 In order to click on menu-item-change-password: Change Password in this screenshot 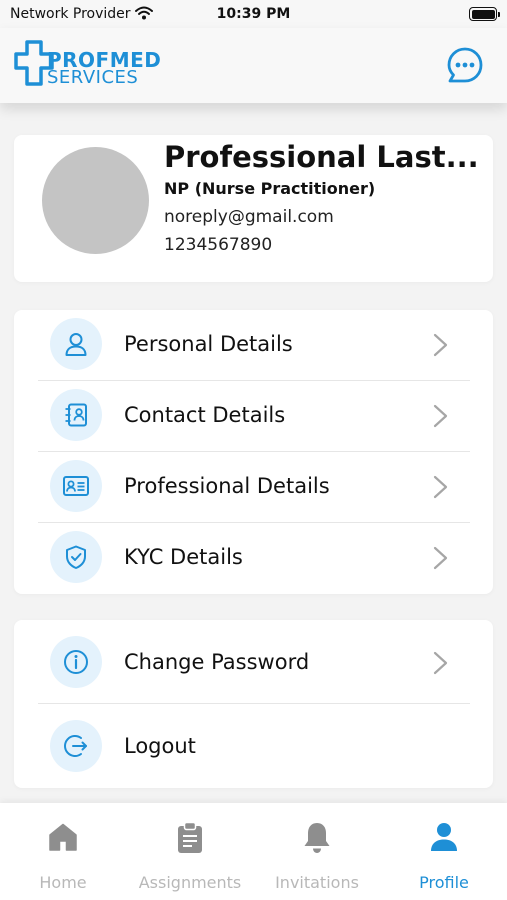, I will do `click(253, 663)`.